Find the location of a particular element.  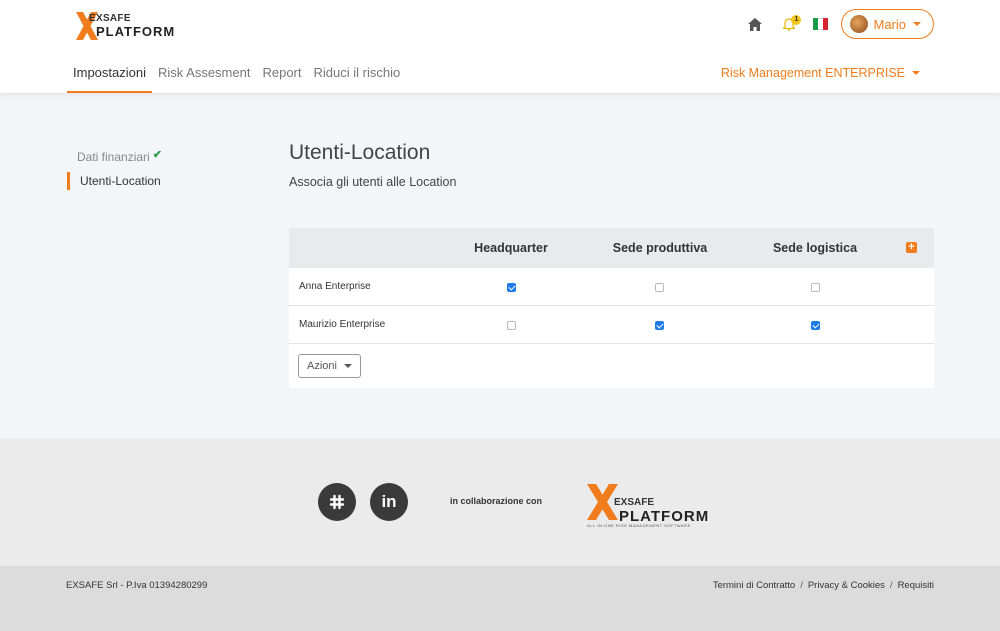

column-header-sede-produttiva: Sede produttiva is located at coordinates (660, 248).